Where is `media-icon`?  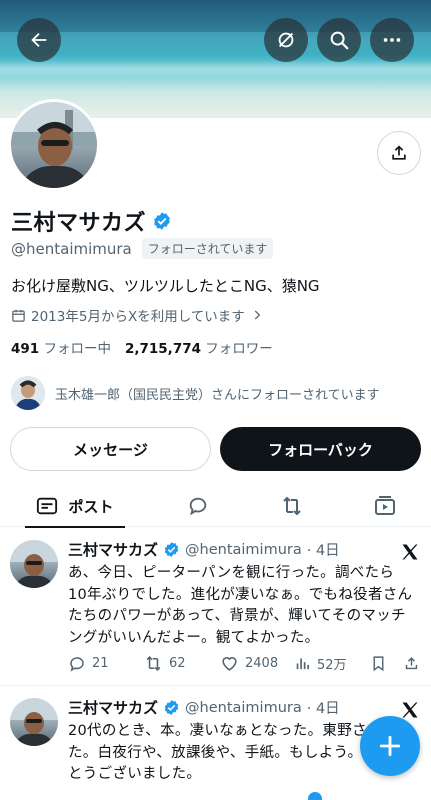
media-icon is located at coordinates (385, 505).